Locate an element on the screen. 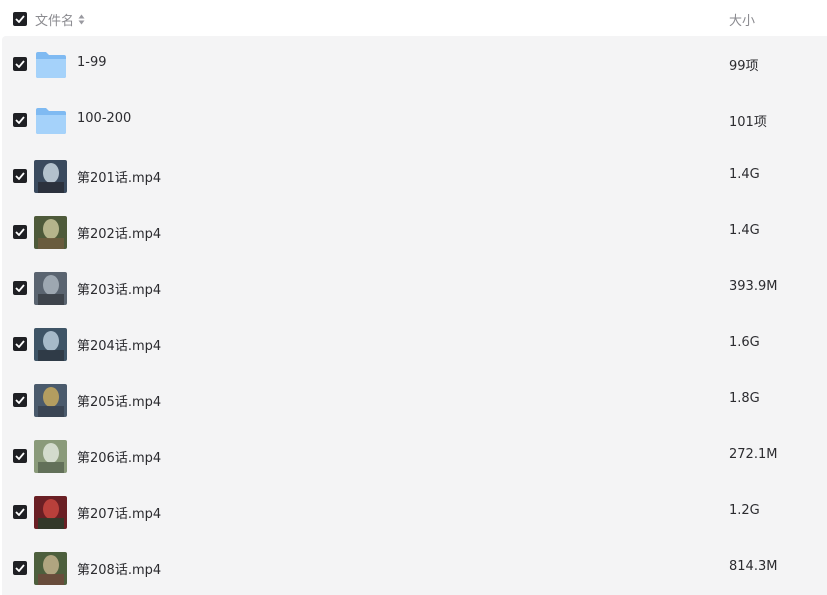 This screenshot has height=595, width=827. file-name: 第202话.mp4 is located at coordinates (119, 232).